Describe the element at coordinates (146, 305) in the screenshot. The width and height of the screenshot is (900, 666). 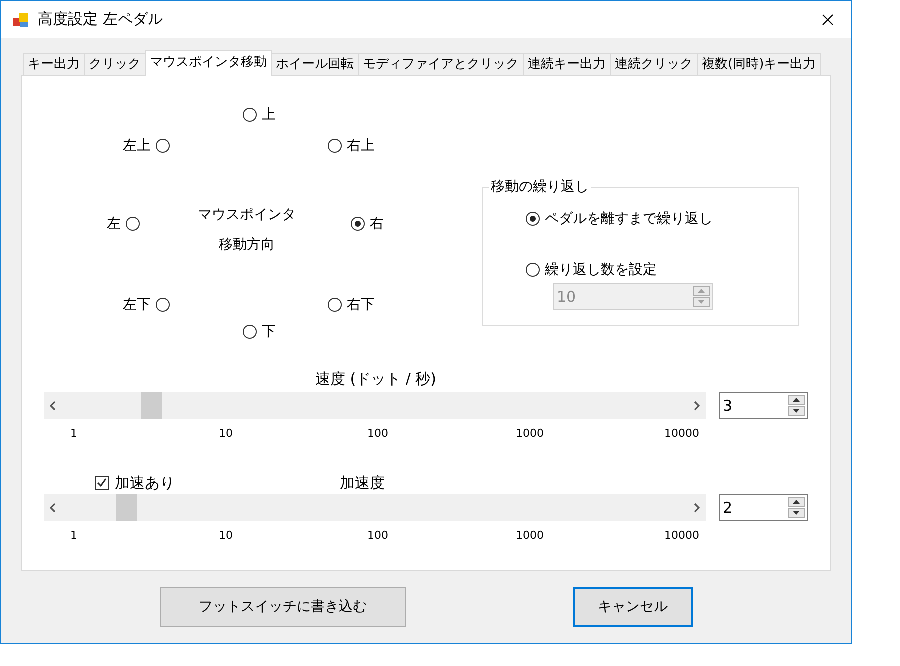
I see `radio-button: 左下` at that location.